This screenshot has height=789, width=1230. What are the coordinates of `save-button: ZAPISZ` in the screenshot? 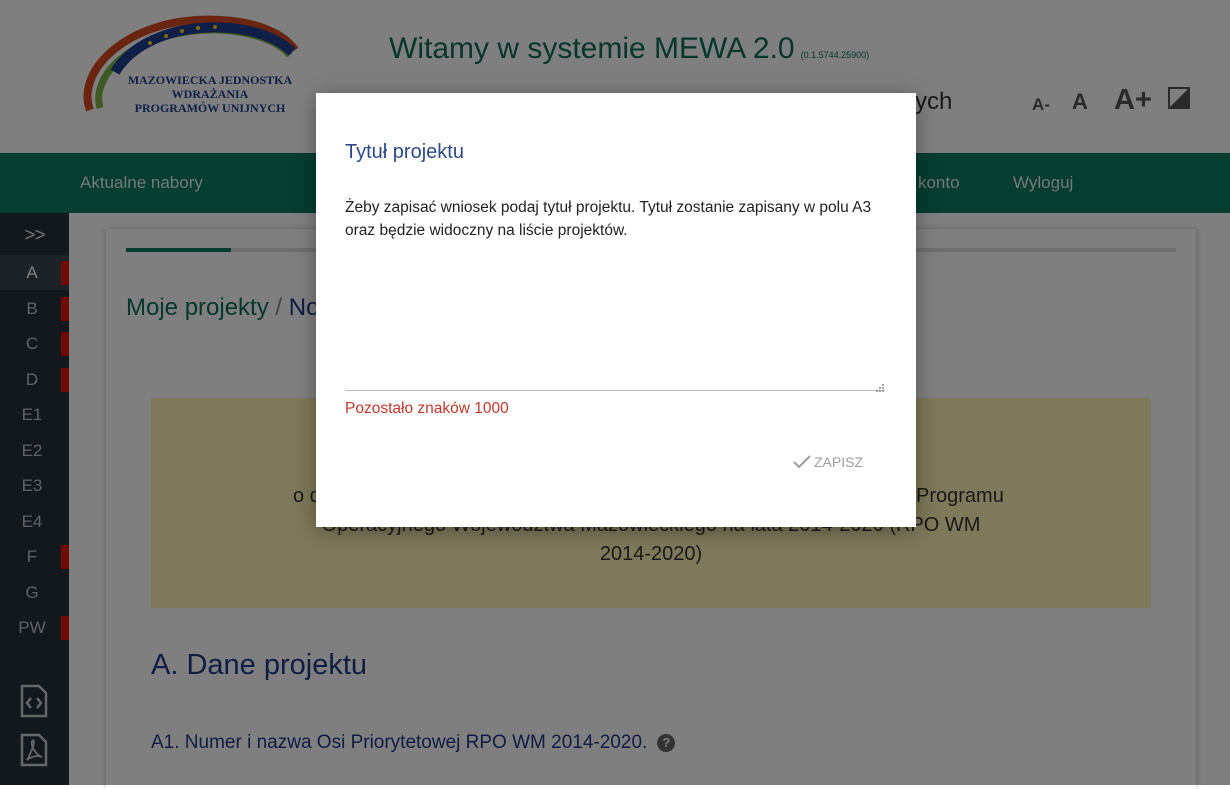 It's located at (827, 462).